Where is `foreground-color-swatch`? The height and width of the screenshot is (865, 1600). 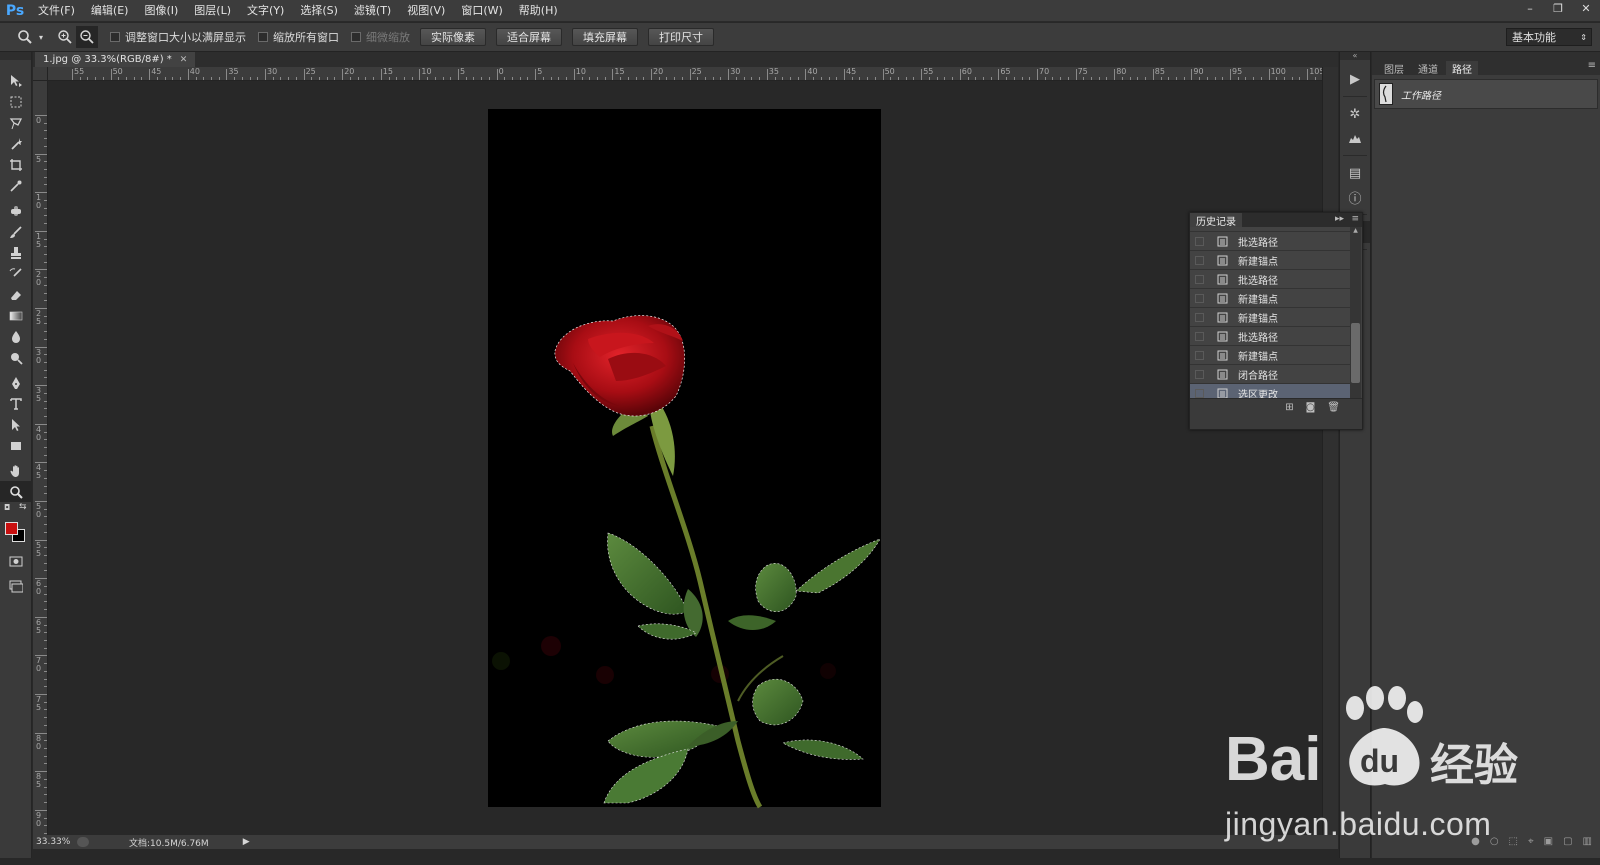 foreground-color-swatch is located at coordinates (11, 528).